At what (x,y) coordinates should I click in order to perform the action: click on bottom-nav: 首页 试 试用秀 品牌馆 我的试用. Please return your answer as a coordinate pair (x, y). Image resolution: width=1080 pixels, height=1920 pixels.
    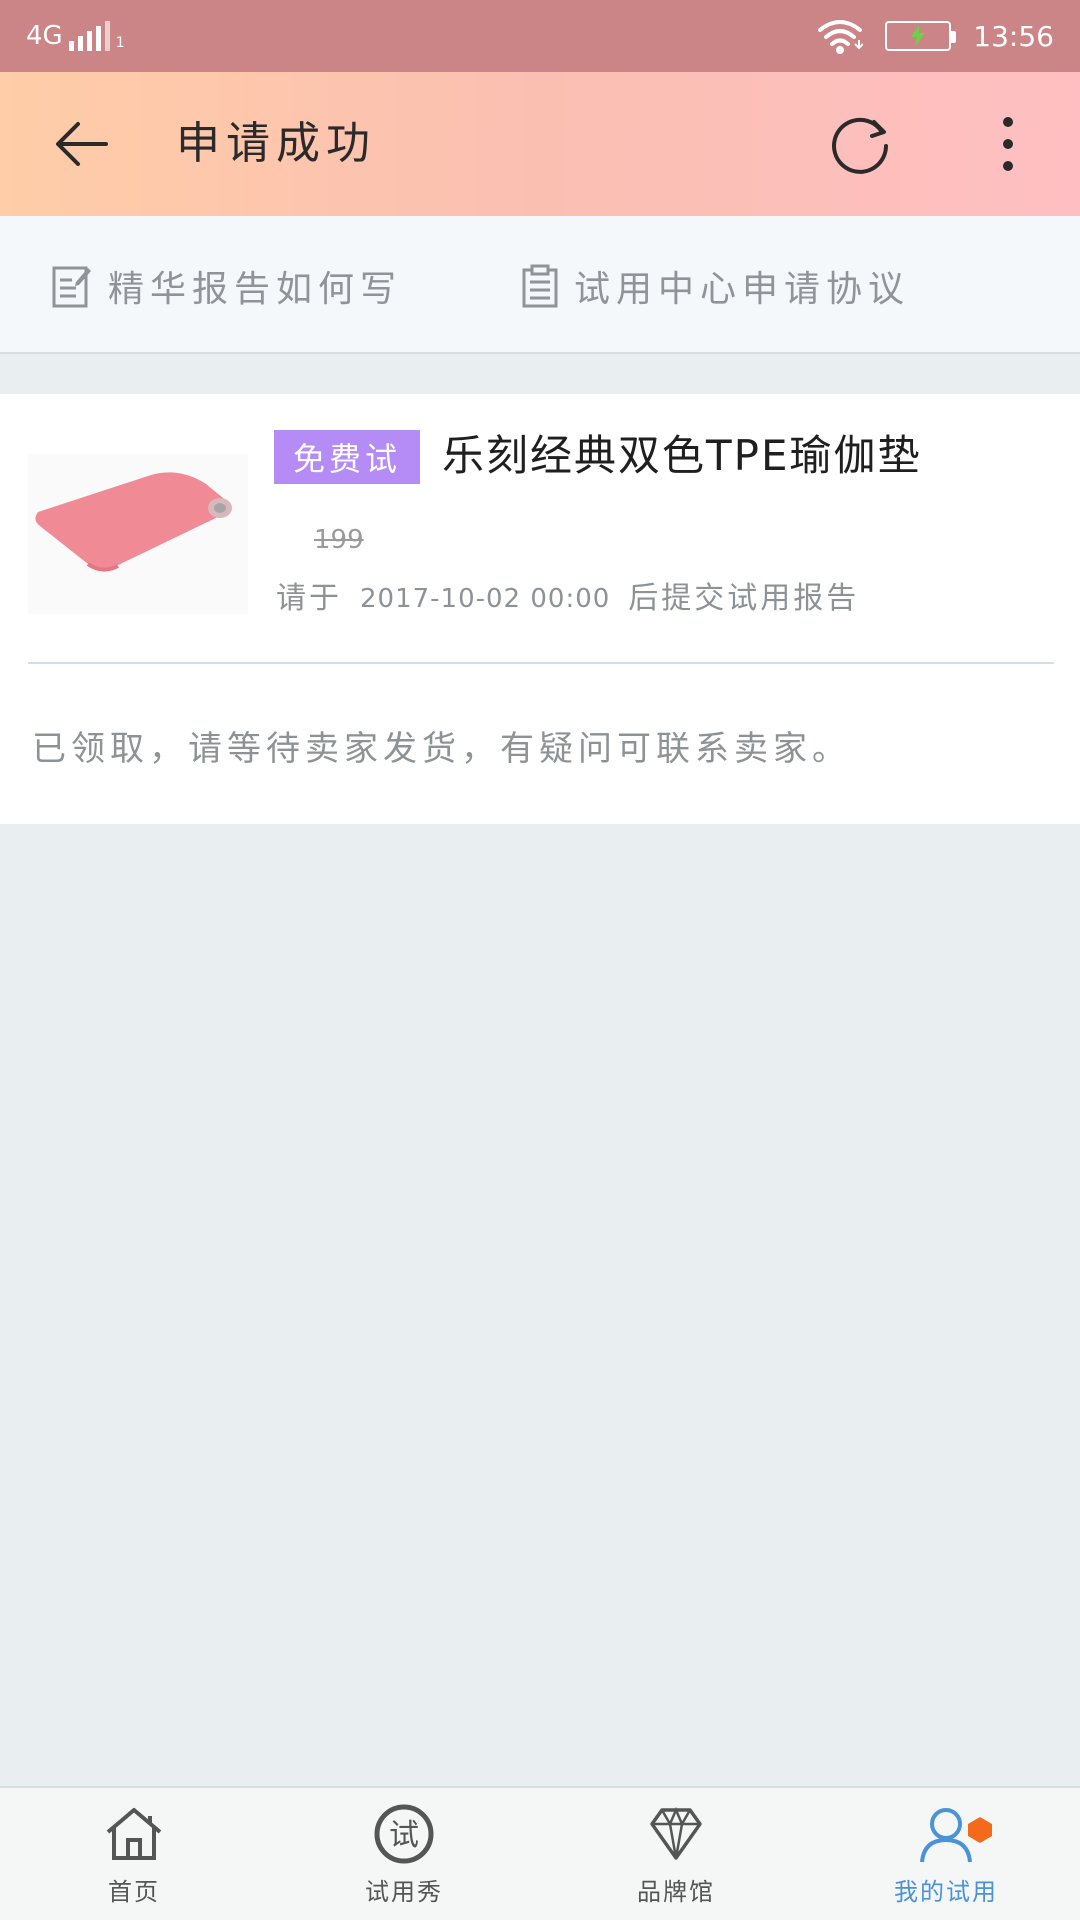
    Looking at the image, I should click on (540, 1853).